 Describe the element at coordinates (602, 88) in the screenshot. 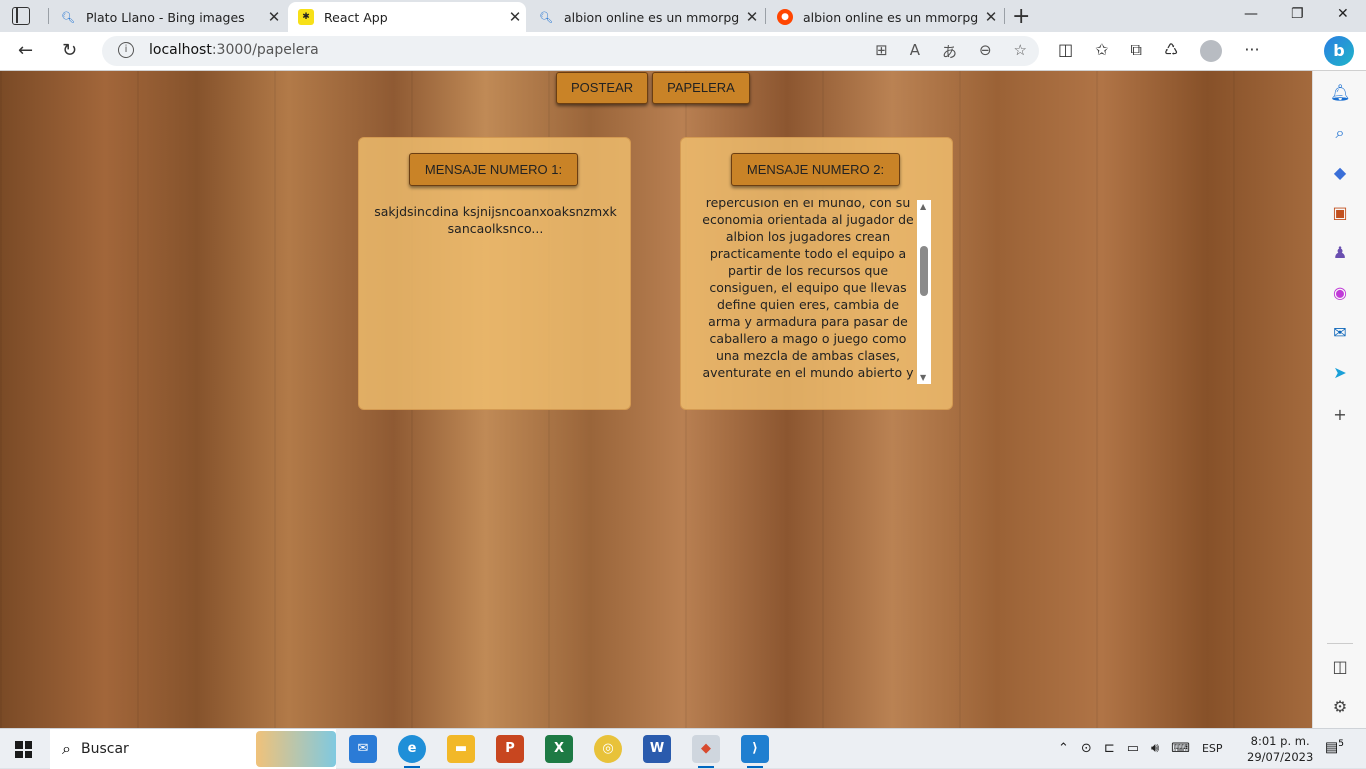

I see `post-button: POSTEAR` at that location.